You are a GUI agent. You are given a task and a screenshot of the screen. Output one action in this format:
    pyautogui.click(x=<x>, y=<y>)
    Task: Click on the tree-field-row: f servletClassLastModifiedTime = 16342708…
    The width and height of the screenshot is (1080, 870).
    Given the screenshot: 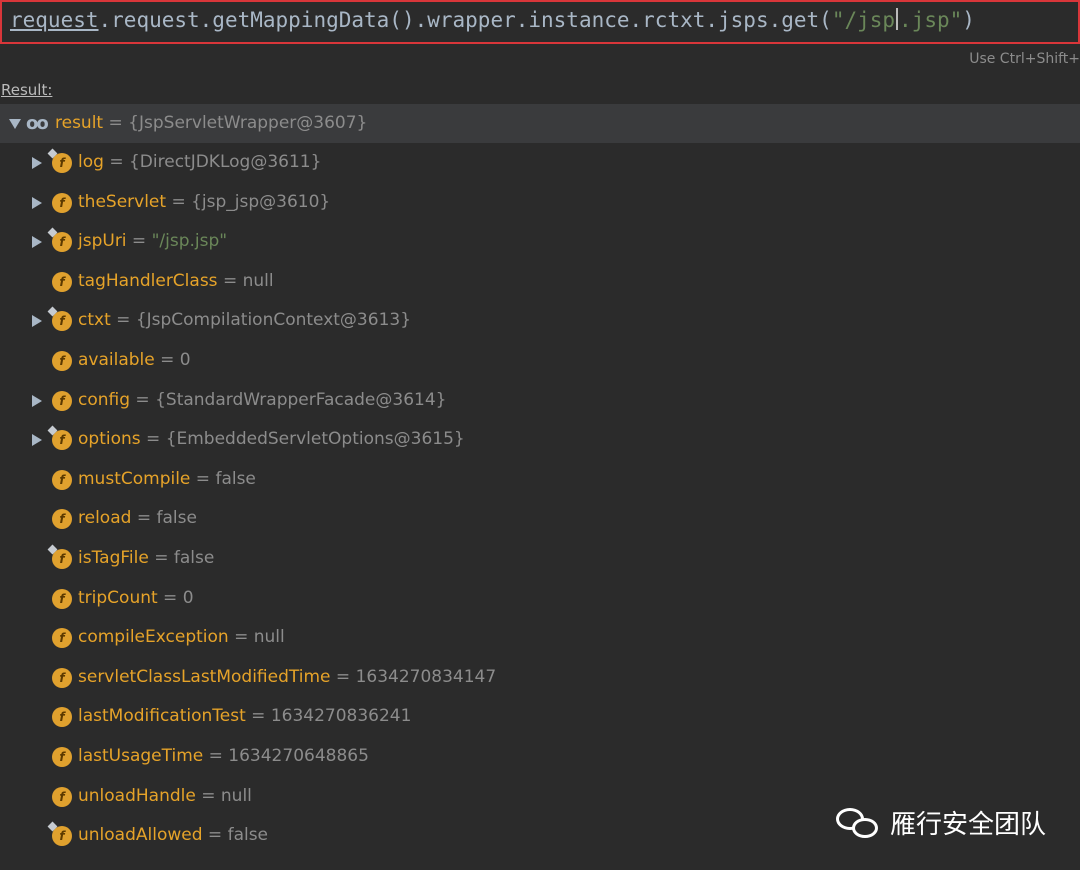 What is the action you would take?
    pyautogui.click(x=540, y=678)
    